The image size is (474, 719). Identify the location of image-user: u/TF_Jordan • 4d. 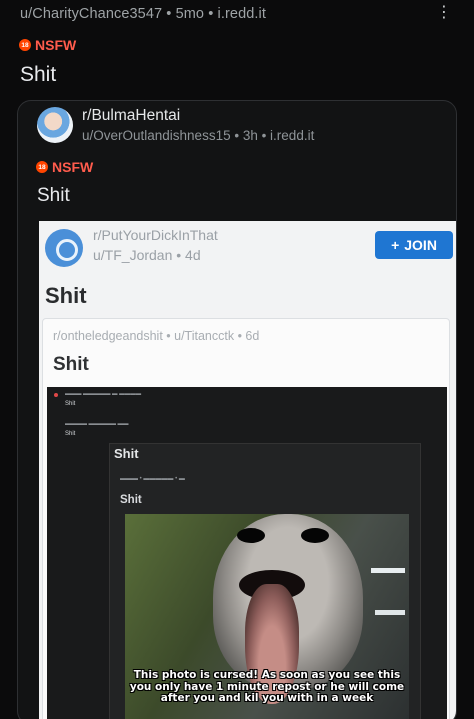
(147, 255).